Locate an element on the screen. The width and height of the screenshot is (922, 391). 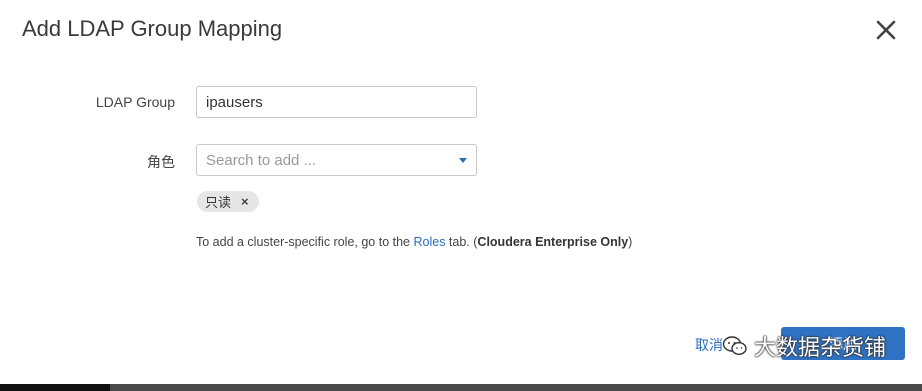
tag-remove-icon: × is located at coordinates (245, 201).